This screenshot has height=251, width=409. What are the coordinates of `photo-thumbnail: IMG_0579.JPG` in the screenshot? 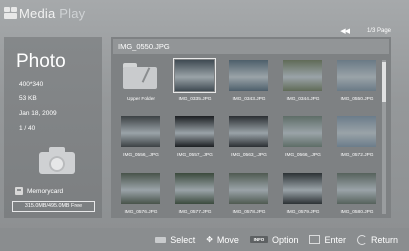 It's located at (303, 193).